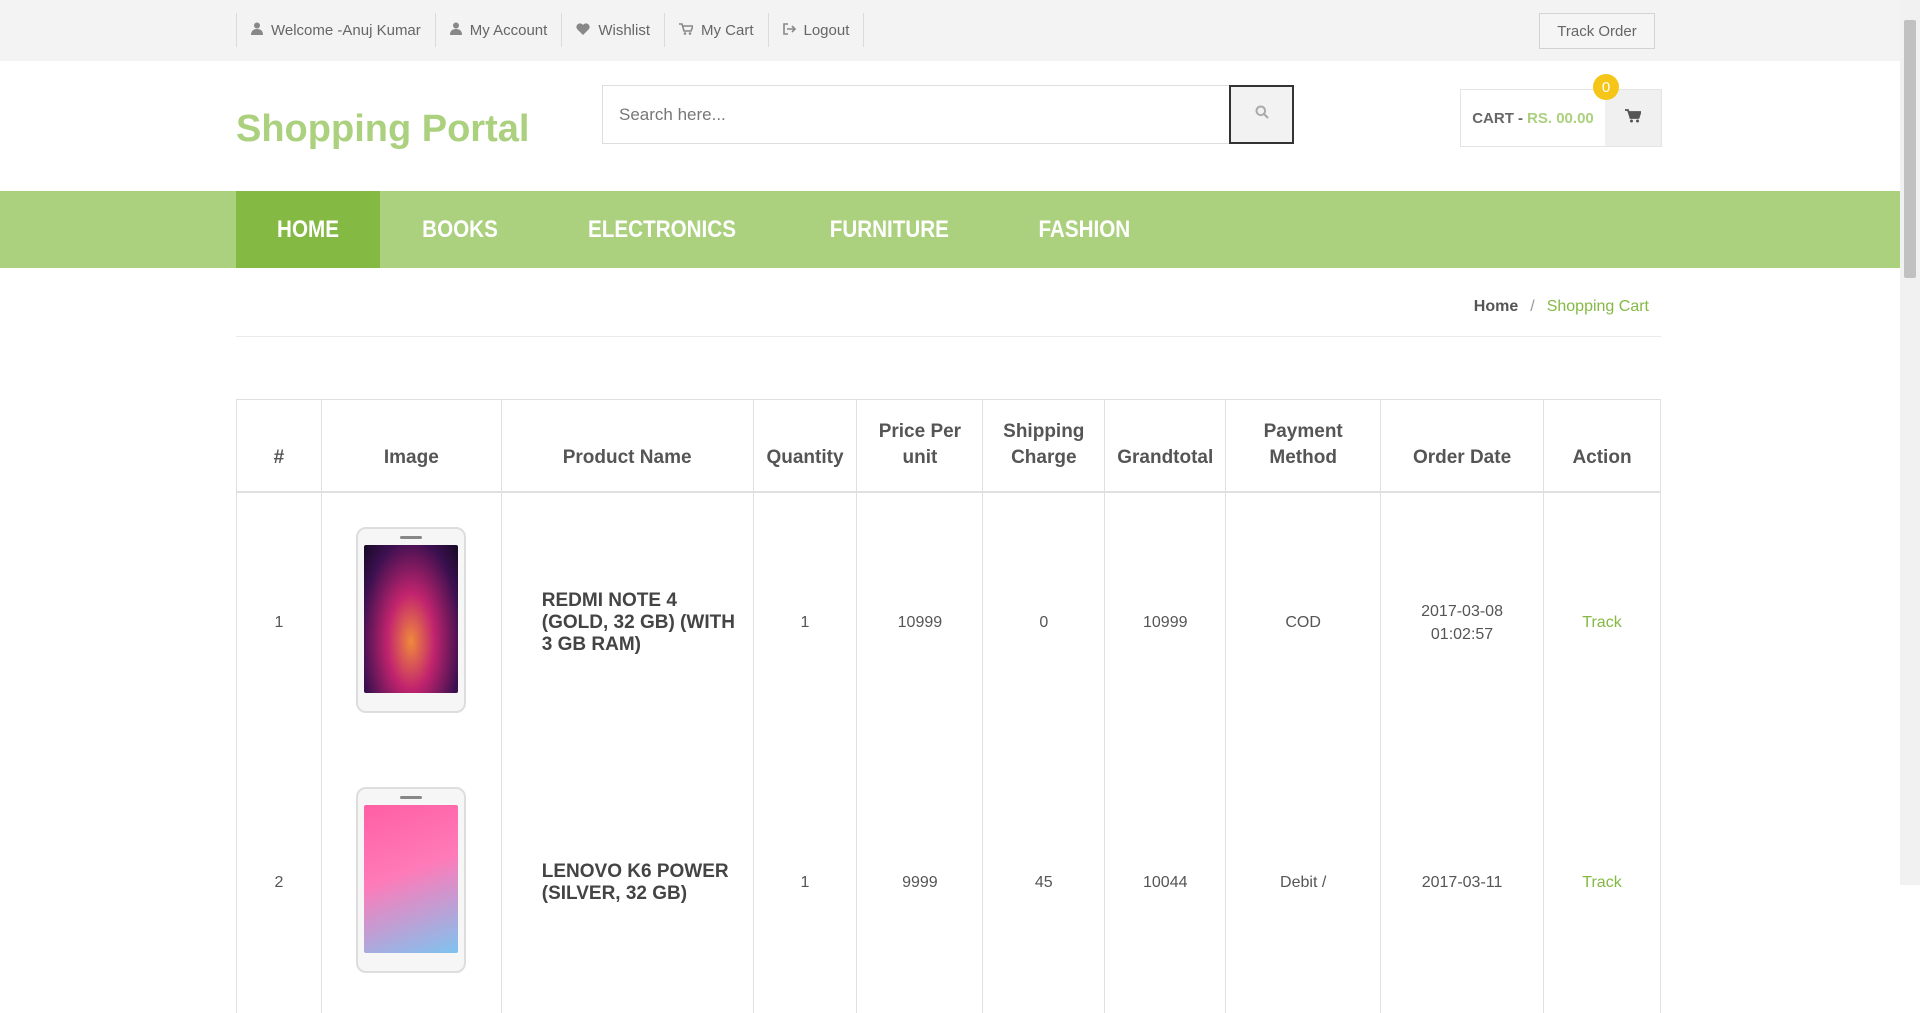 Image resolution: width=1920 pixels, height=1013 pixels. Describe the element at coordinates (1303, 882) in the screenshot. I see `payment-method-cell: Debit /` at that location.